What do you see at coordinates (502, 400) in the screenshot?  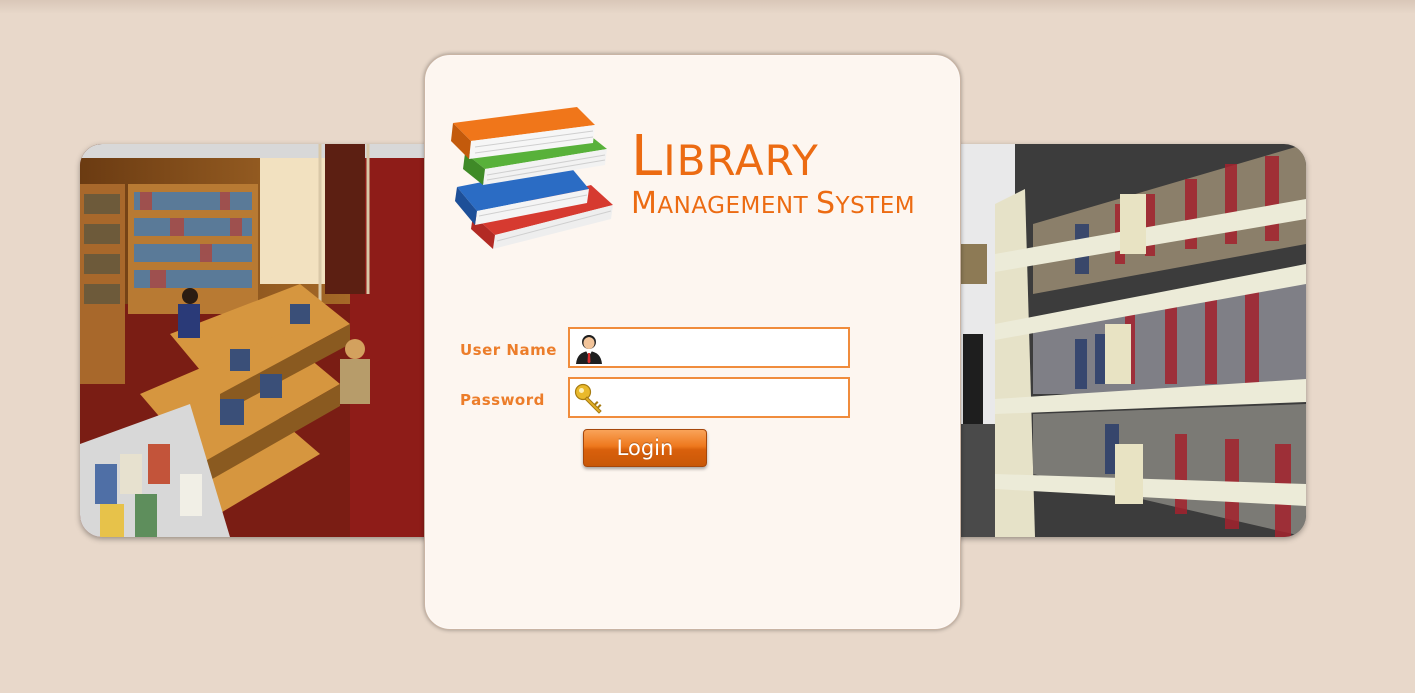 I see `password-label: Password` at bounding box center [502, 400].